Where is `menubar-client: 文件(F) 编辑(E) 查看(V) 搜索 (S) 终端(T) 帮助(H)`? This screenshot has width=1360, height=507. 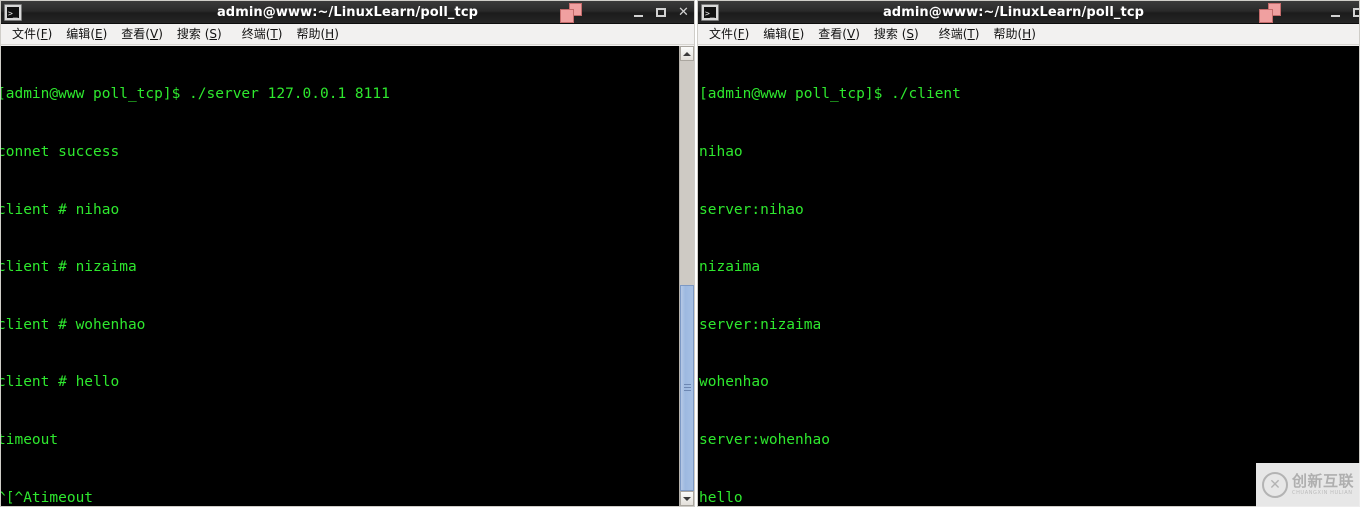
menubar-client: 文件(F) 编辑(E) 查看(V) 搜索 (S) 终端(T) 帮助(H) is located at coordinates (1028, 34).